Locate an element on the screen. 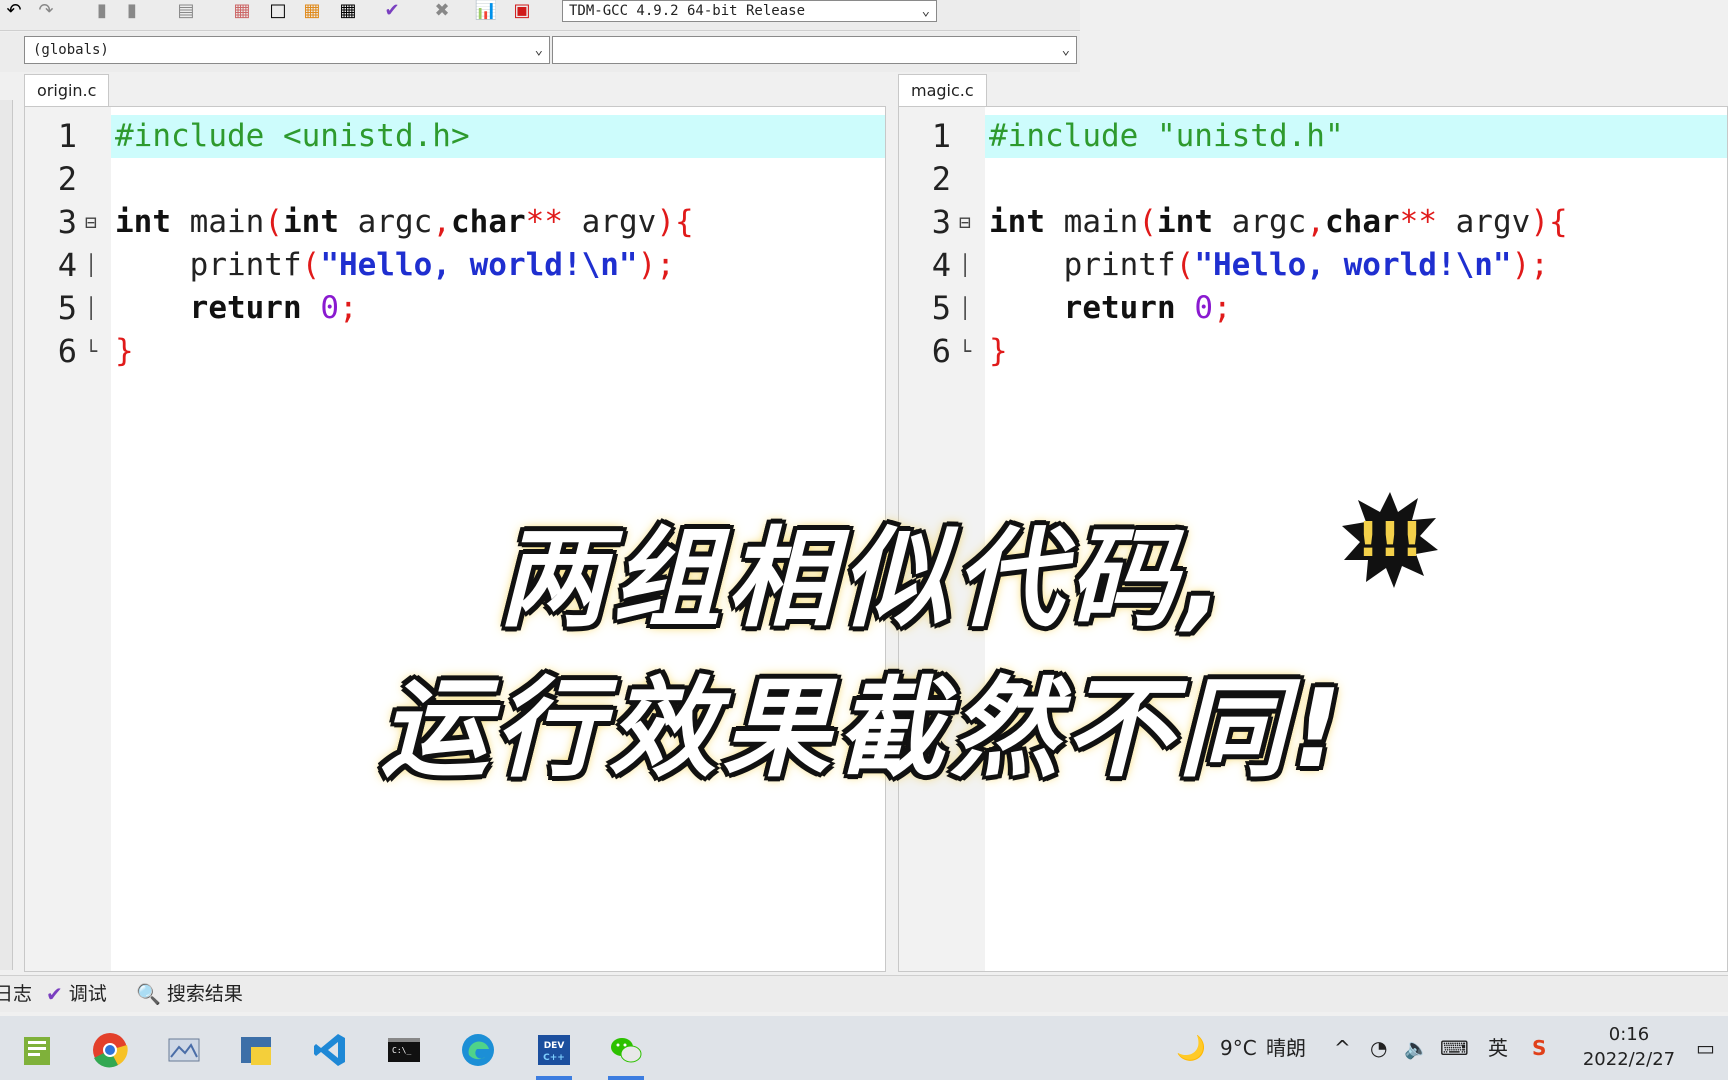  caption-line-2: 运行效果截然不同! is located at coordinates (864, 729).